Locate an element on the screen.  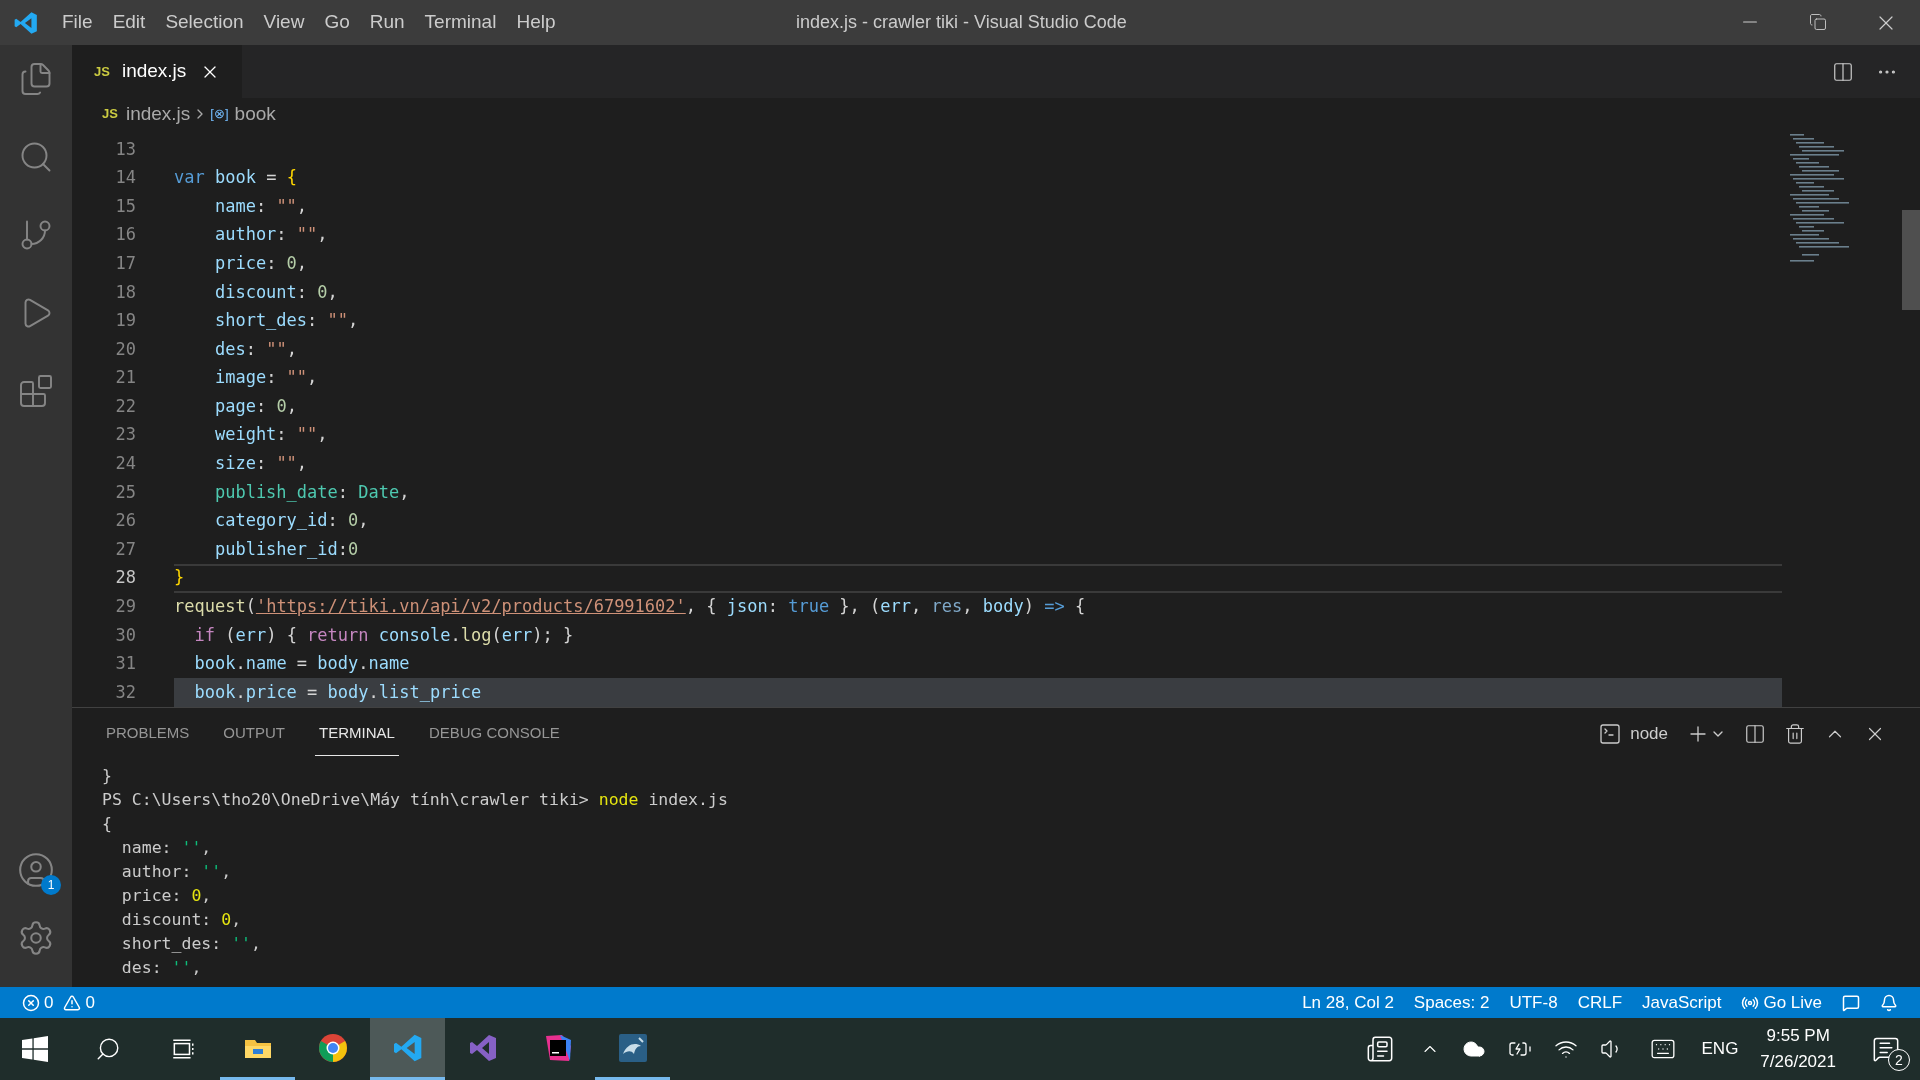
line-number: 26 is located at coordinates (125, 521).